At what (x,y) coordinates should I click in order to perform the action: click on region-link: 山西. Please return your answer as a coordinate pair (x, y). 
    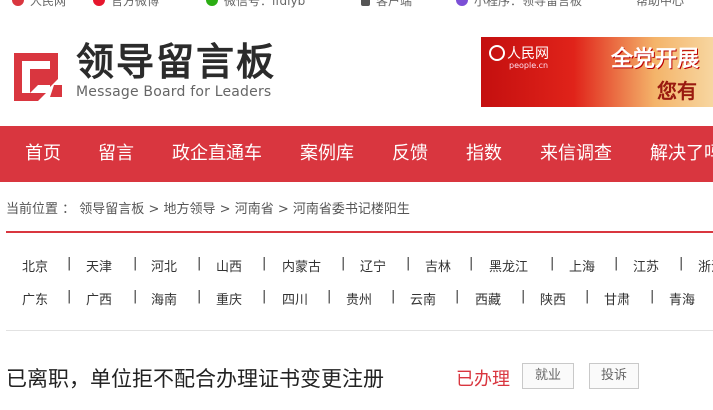
    Looking at the image, I should click on (229, 265).